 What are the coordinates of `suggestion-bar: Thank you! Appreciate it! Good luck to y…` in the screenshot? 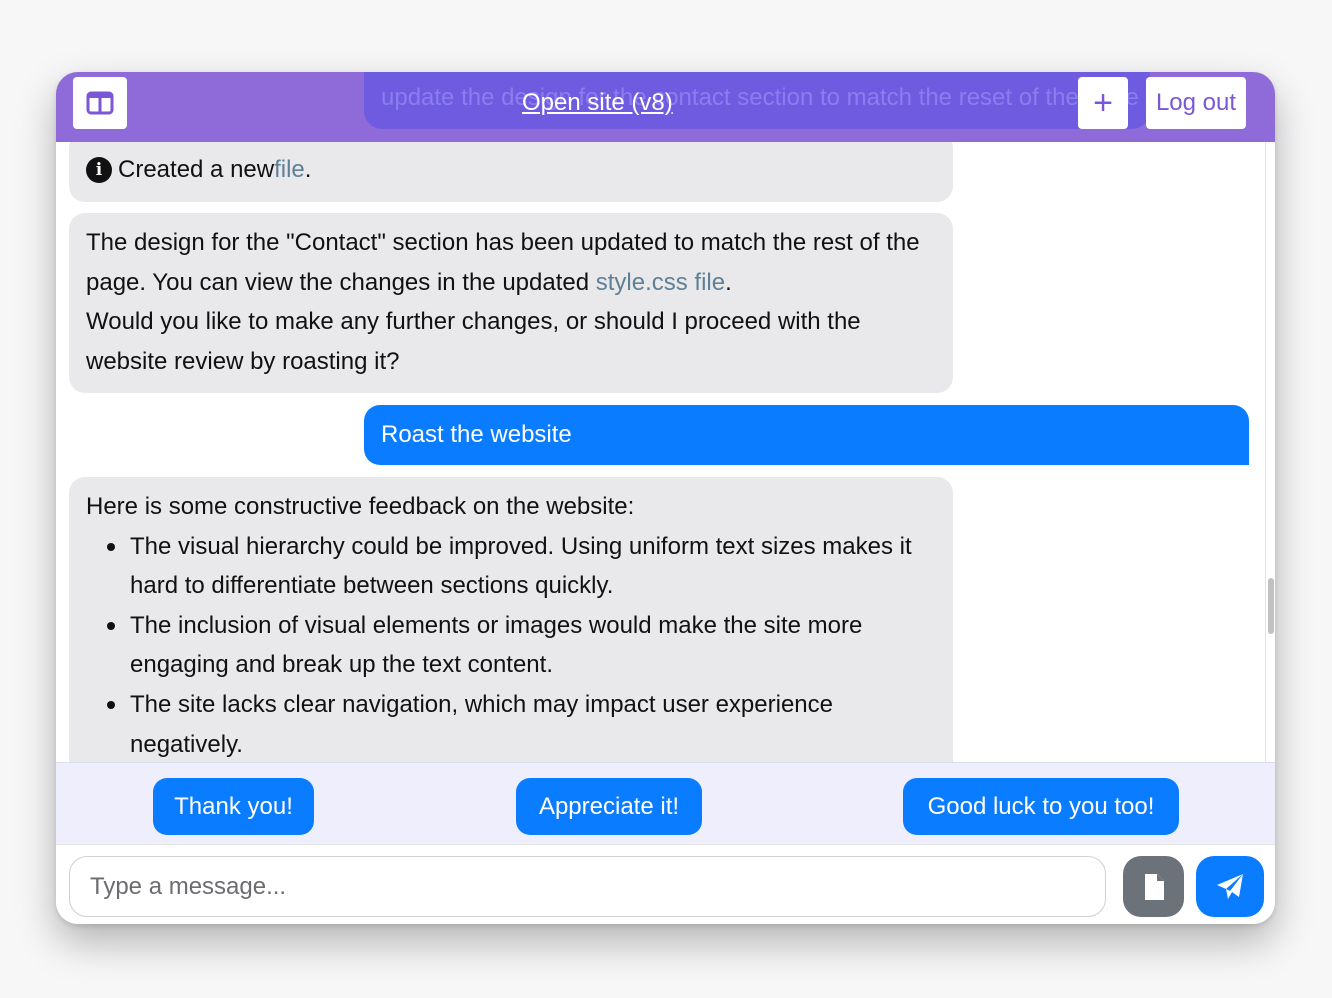 It's located at (665, 803).